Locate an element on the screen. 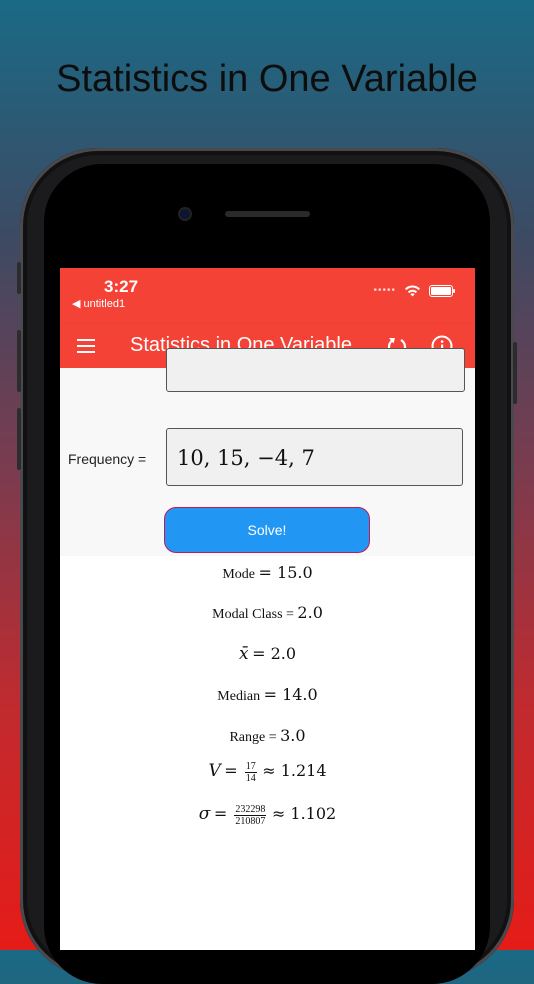 Image resolution: width=534 pixels, height=984 pixels. battery-icon is located at coordinates (442, 290).